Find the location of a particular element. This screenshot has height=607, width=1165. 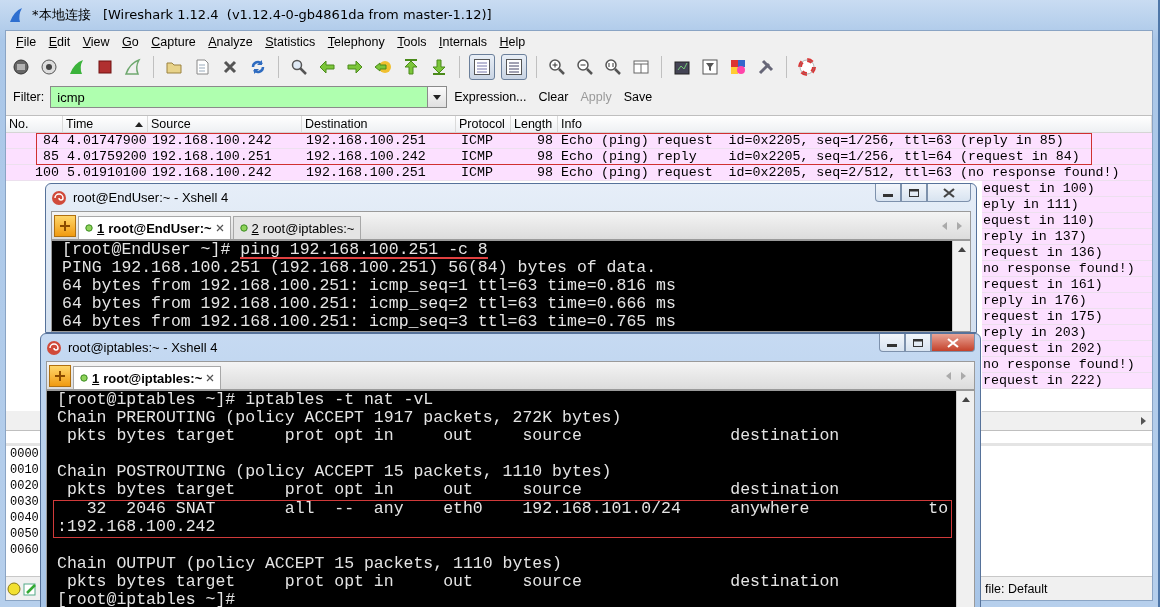

right-arrow-icon is located at coordinates (355, 67).